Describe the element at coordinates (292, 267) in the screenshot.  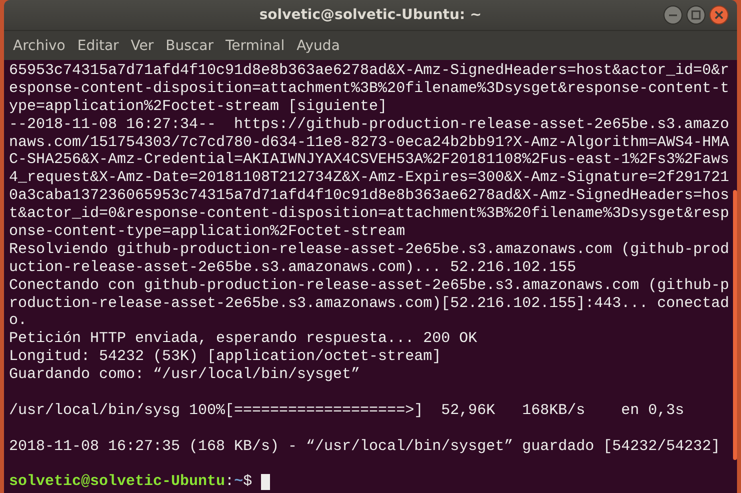
I see `terminal-line: uction-release-asset-2e65be.s3.amazonaws.com)... 52.216.102.155` at that location.